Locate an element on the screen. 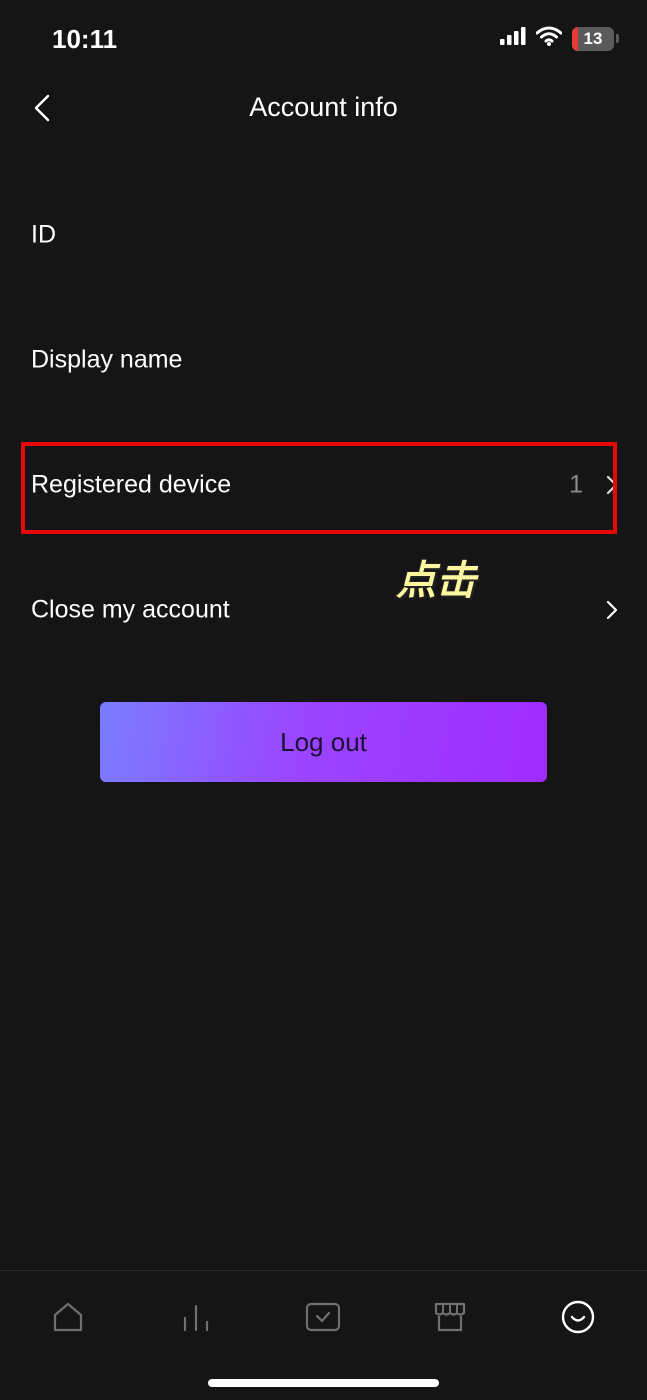 This screenshot has width=647, height=1400. tab-tasks is located at coordinates (323, 1319).